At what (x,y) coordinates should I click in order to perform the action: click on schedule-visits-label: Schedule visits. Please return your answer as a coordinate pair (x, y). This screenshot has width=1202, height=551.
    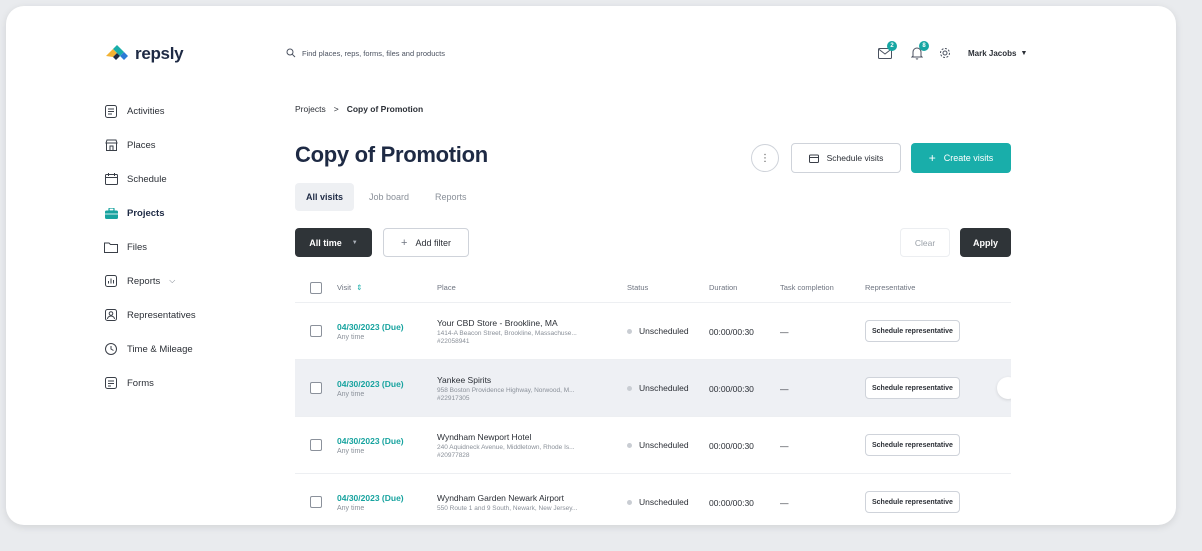
    Looking at the image, I should click on (855, 158).